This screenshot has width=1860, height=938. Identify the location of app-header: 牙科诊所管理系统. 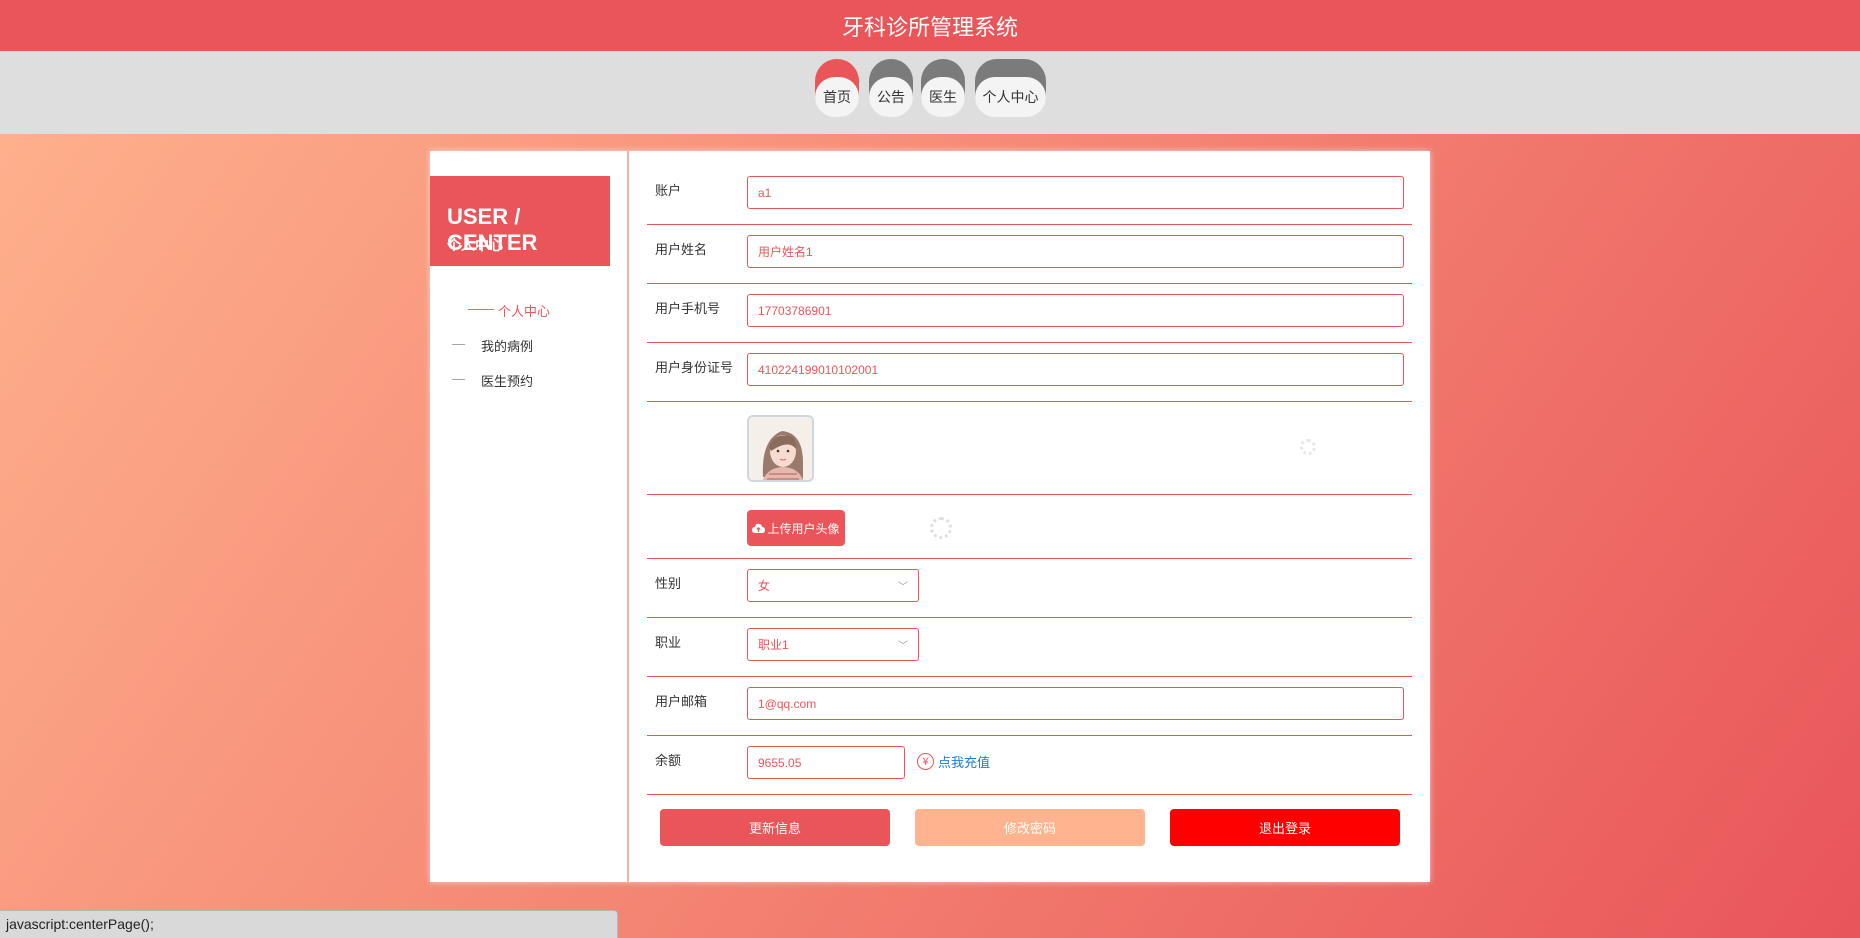
(930, 25).